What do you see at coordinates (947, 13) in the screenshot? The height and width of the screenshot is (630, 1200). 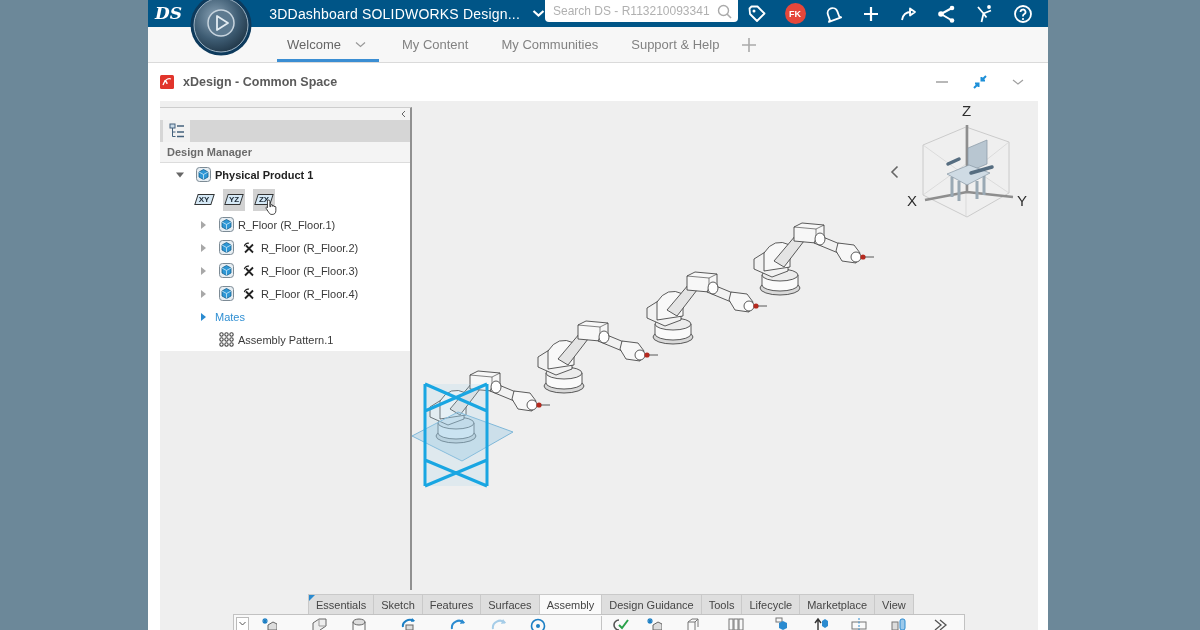 I see `share-nodes-icon` at bounding box center [947, 13].